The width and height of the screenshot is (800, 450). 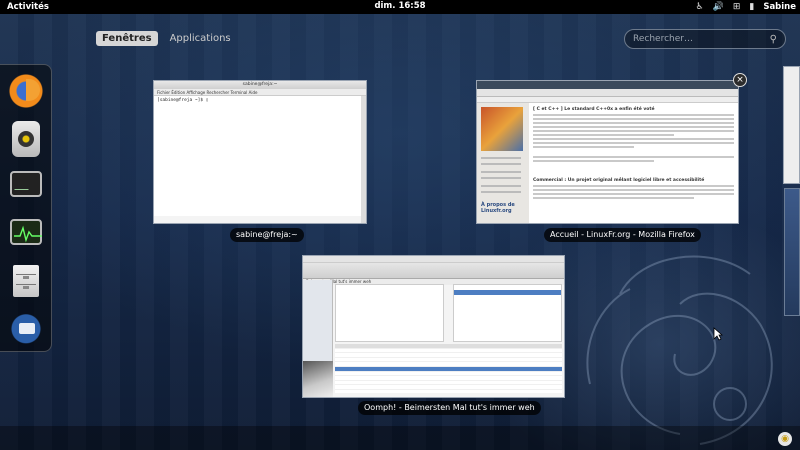 What do you see at coordinates (26, 184) in the screenshot?
I see `terminal-icon` at bounding box center [26, 184].